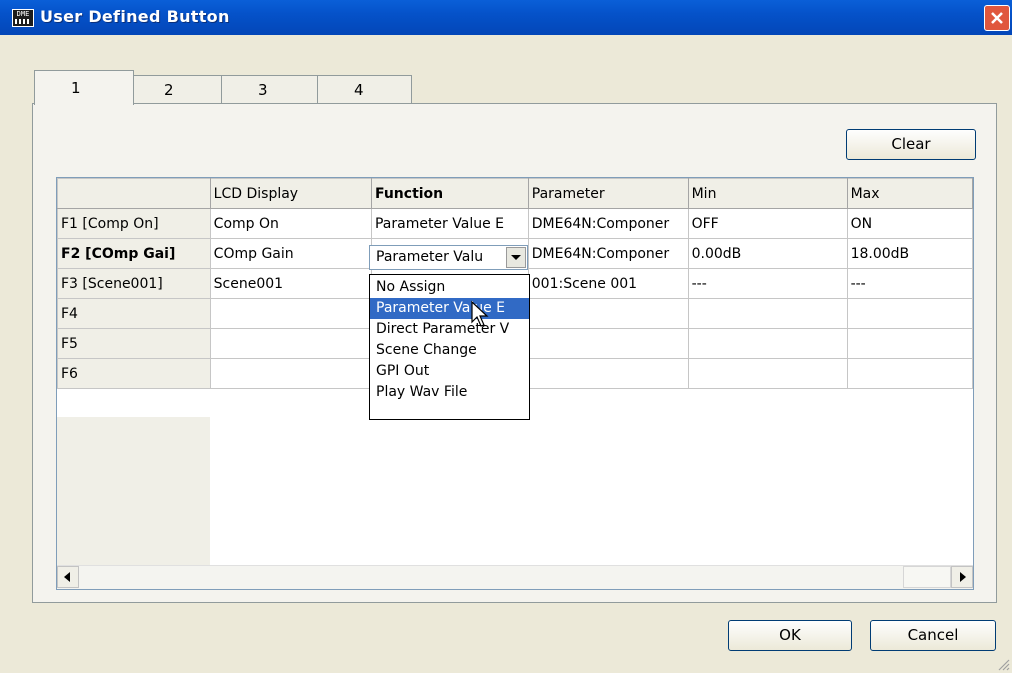 Image resolution: width=1012 pixels, height=673 pixels. I want to click on max-cell: ---, so click(909, 283).